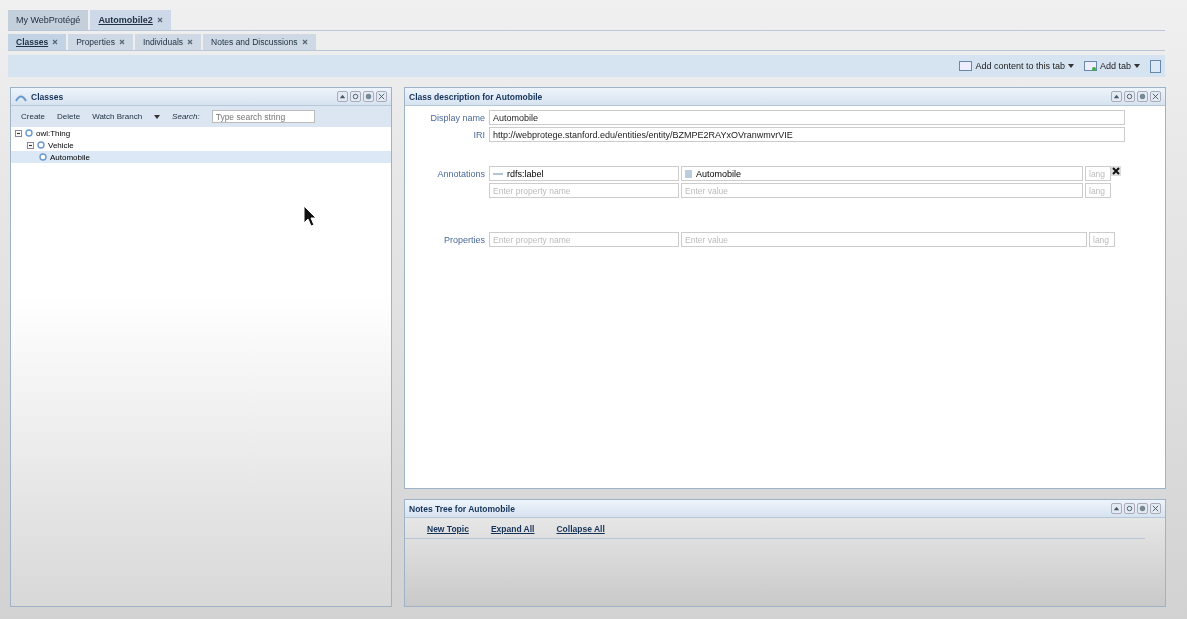 The image size is (1187, 619). Describe the element at coordinates (48, 20) in the screenshot. I see `project-tab: My WebProtégé` at that location.